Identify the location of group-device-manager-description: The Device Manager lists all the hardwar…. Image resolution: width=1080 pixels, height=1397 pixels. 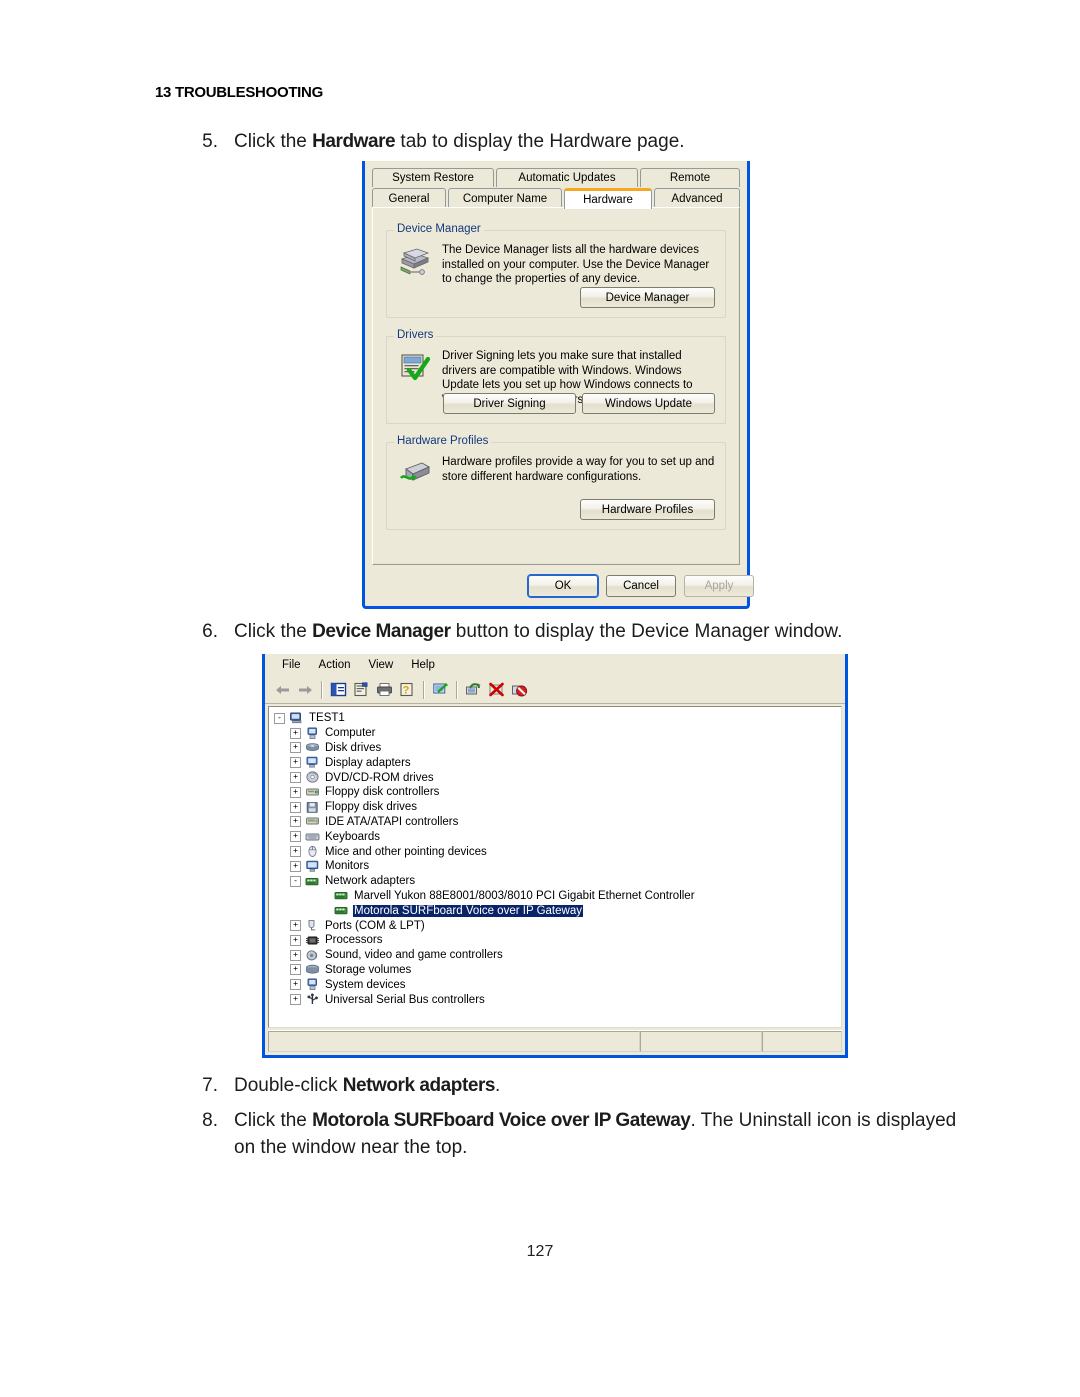
(576, 264).